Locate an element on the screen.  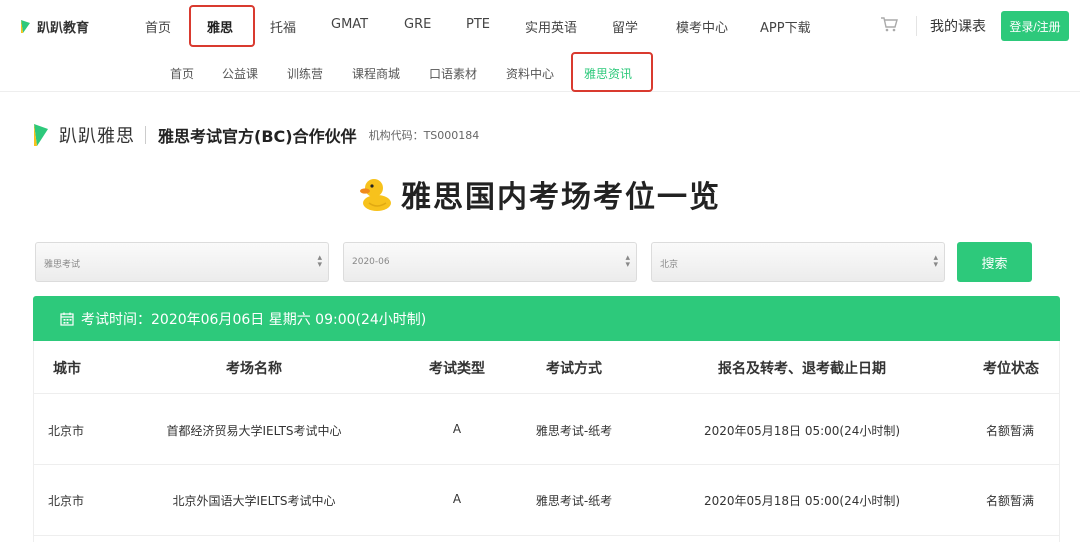
cell-venue: 北京外国语大学IELTS考试中心 is located at coordinates (254, 501).